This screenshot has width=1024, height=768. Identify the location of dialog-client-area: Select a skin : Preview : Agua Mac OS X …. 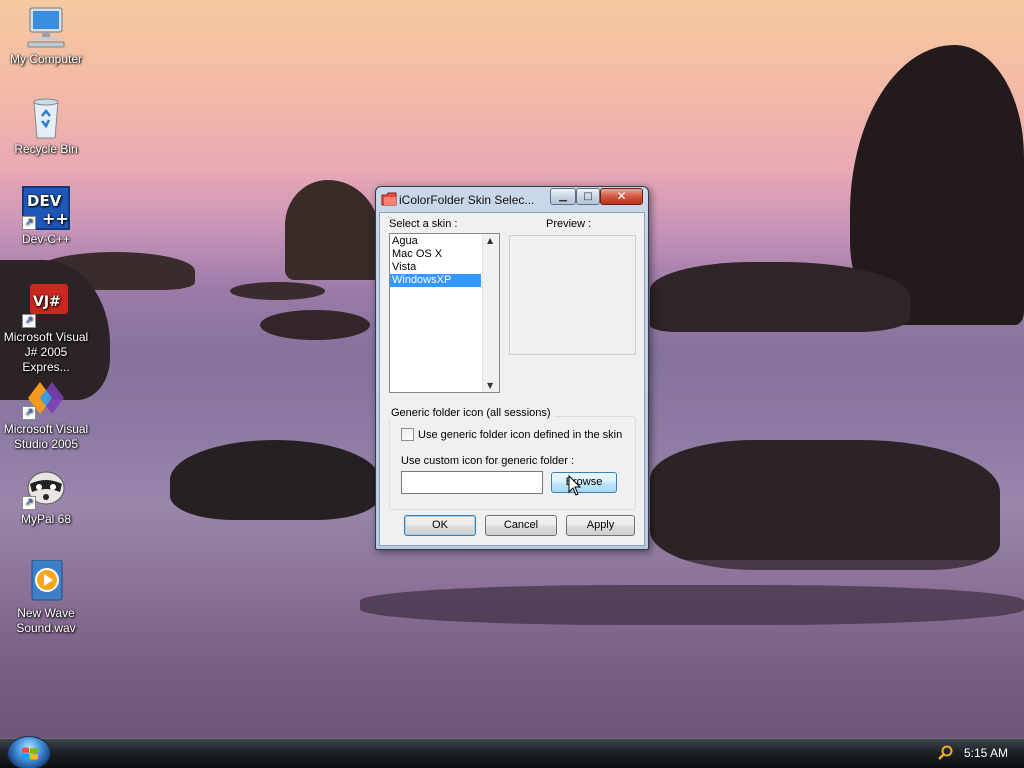
(512, 379).